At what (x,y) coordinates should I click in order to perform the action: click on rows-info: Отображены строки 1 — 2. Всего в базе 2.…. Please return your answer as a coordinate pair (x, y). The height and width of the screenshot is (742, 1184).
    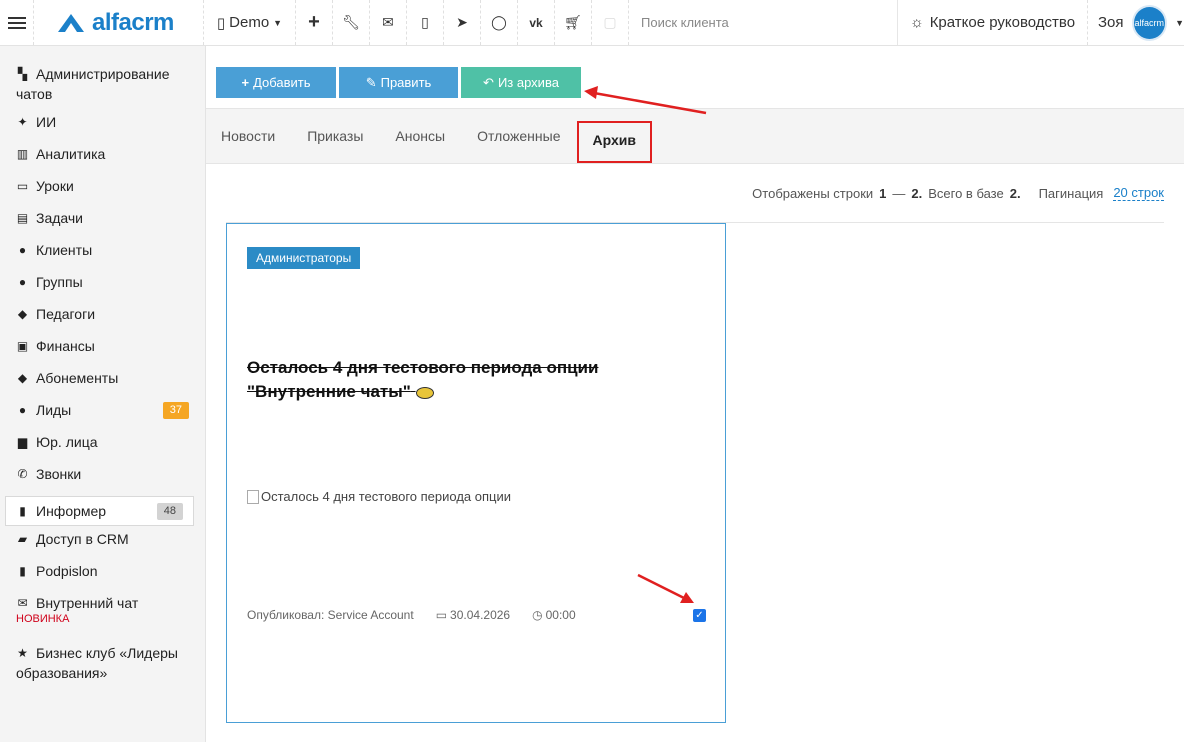
    Looking at the image, I should click on (695, 193).